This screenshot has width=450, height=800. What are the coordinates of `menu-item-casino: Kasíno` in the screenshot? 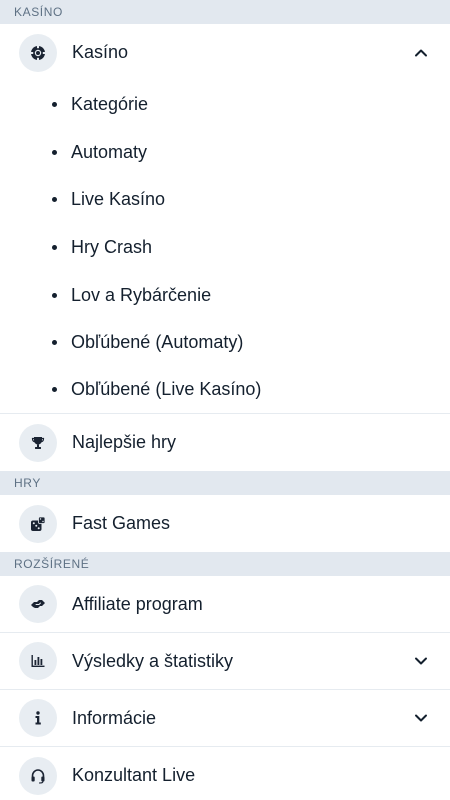 It's located at (225, 52).